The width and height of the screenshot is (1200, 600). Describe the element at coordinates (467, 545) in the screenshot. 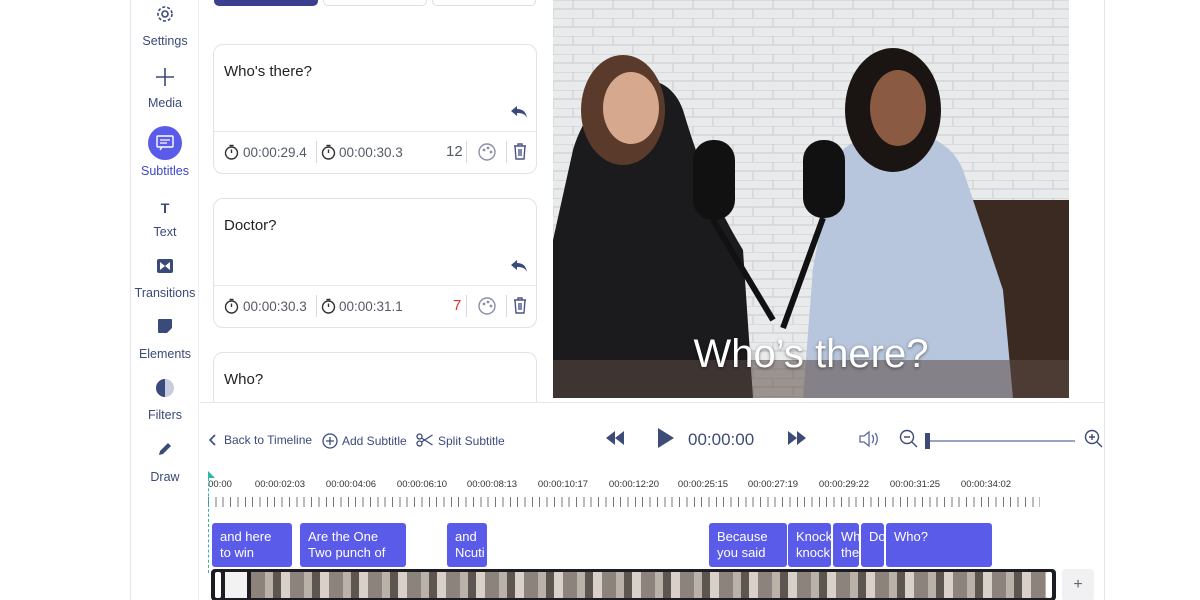

I see `subtitle-clip: and Ncuti` at that location.